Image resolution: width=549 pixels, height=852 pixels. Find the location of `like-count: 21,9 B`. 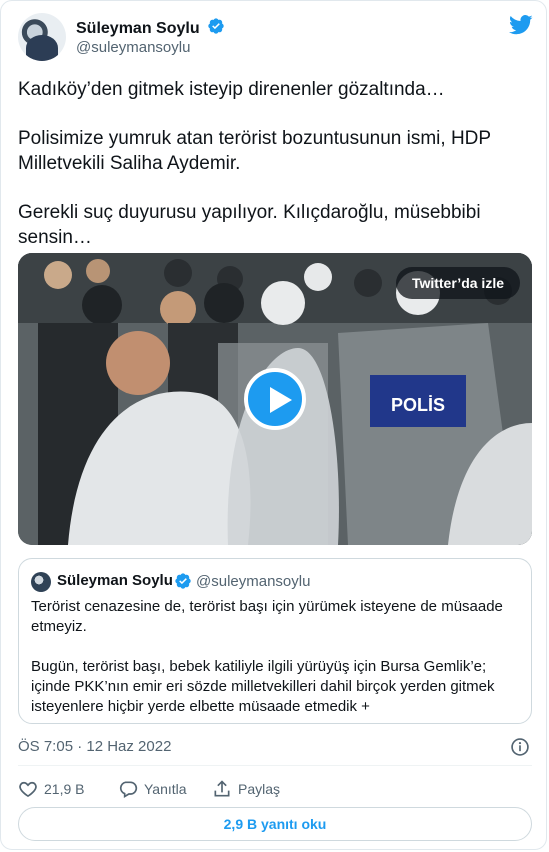

like-count: 21,9 B is located at coordinates (64, 789).